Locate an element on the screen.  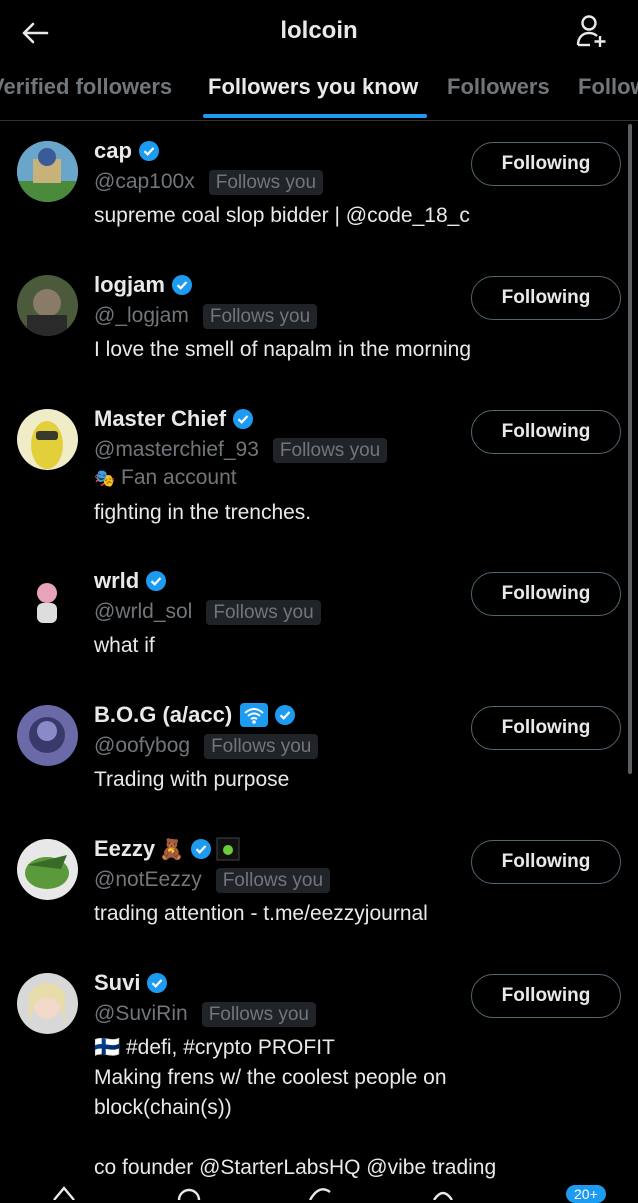
user-bio: trading attention - t.me/eezzyjournal is located at coordinates (261, 913).